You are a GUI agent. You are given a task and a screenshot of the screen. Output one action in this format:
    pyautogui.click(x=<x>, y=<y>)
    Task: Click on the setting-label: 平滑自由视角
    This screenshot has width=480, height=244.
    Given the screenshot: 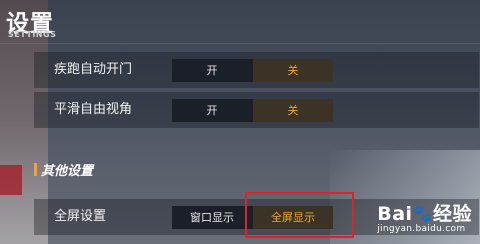 What is the action you would take?
    pyautogui.click(x=93, y=109)
    